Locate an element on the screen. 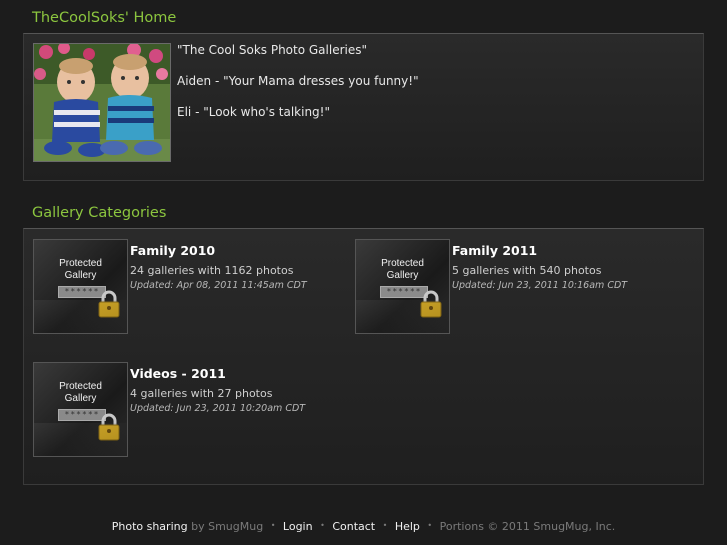 This screenshot has height=545, width=727. gallery-title: Videos - 2011 is located at coordinates (217, 373).